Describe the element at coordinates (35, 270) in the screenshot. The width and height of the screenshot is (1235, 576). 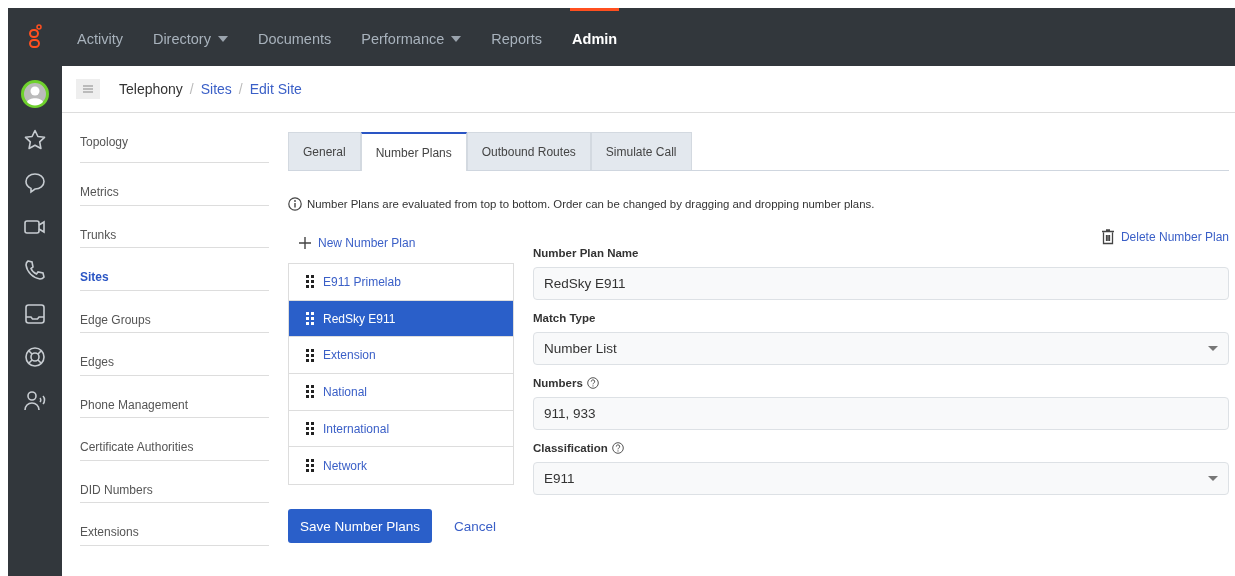
I see `phone-icon` at that location.